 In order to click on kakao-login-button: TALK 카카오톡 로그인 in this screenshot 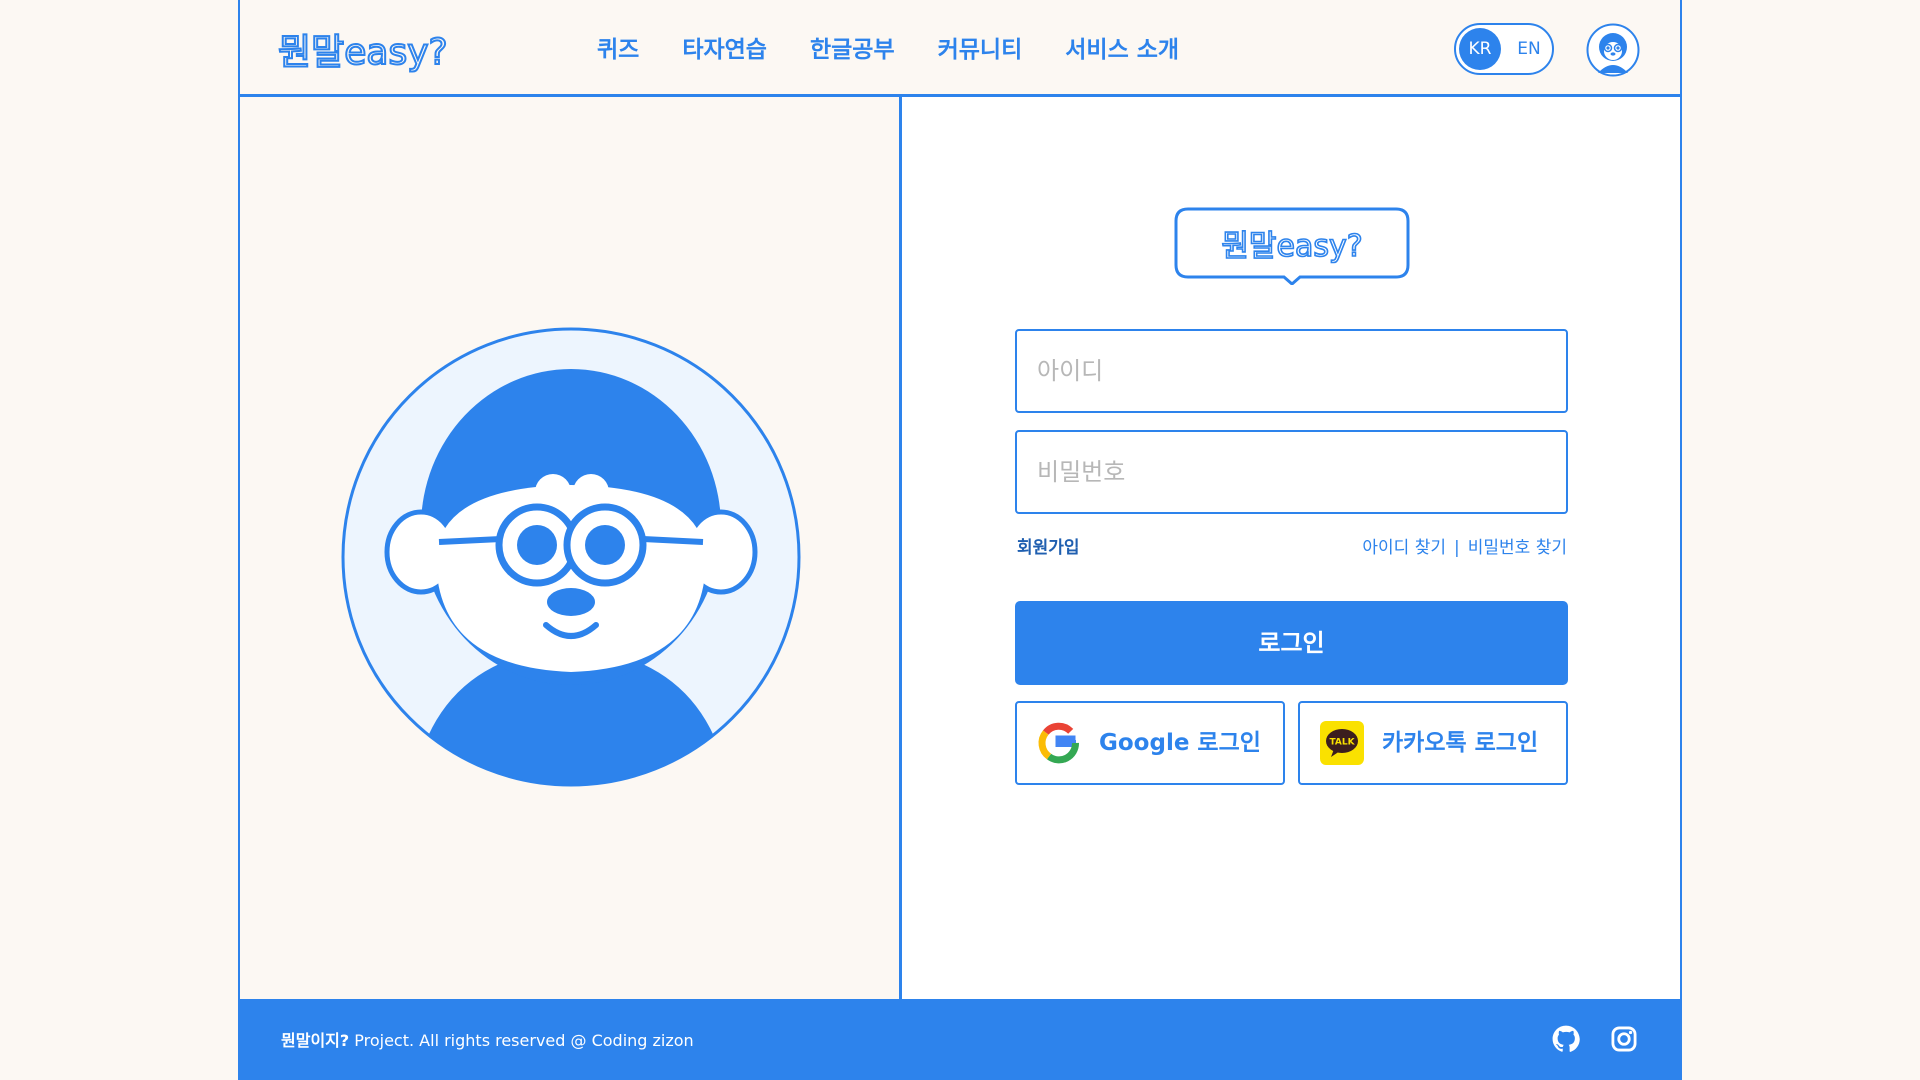, I will do `click(1433, 743)`.